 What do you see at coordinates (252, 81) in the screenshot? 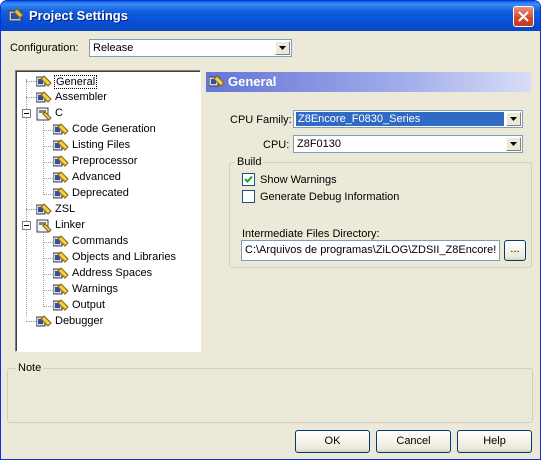
I see `section-title: General` at bounding box center [252, 81].